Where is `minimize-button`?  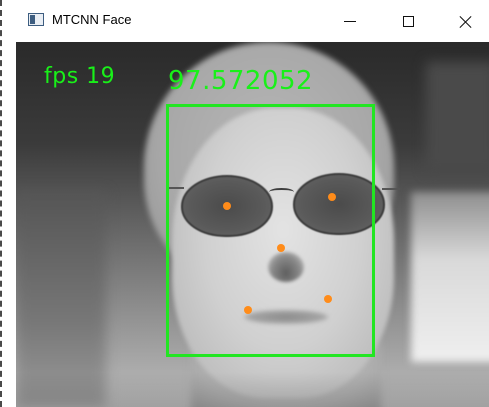
minimize-button is located at coordinates (350, 21).